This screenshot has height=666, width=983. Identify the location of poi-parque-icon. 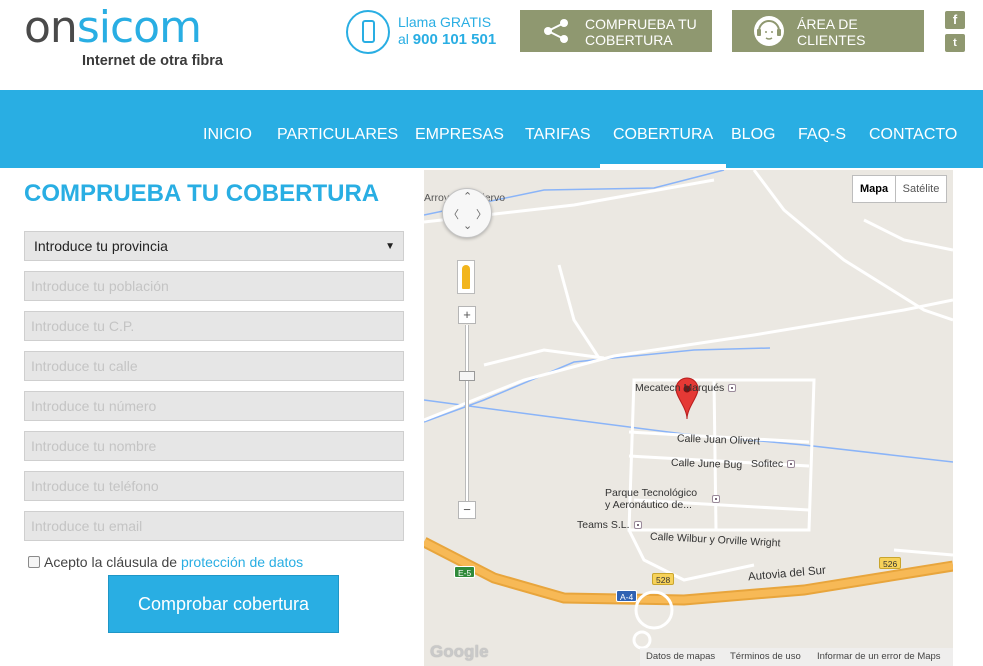
(714, 499).